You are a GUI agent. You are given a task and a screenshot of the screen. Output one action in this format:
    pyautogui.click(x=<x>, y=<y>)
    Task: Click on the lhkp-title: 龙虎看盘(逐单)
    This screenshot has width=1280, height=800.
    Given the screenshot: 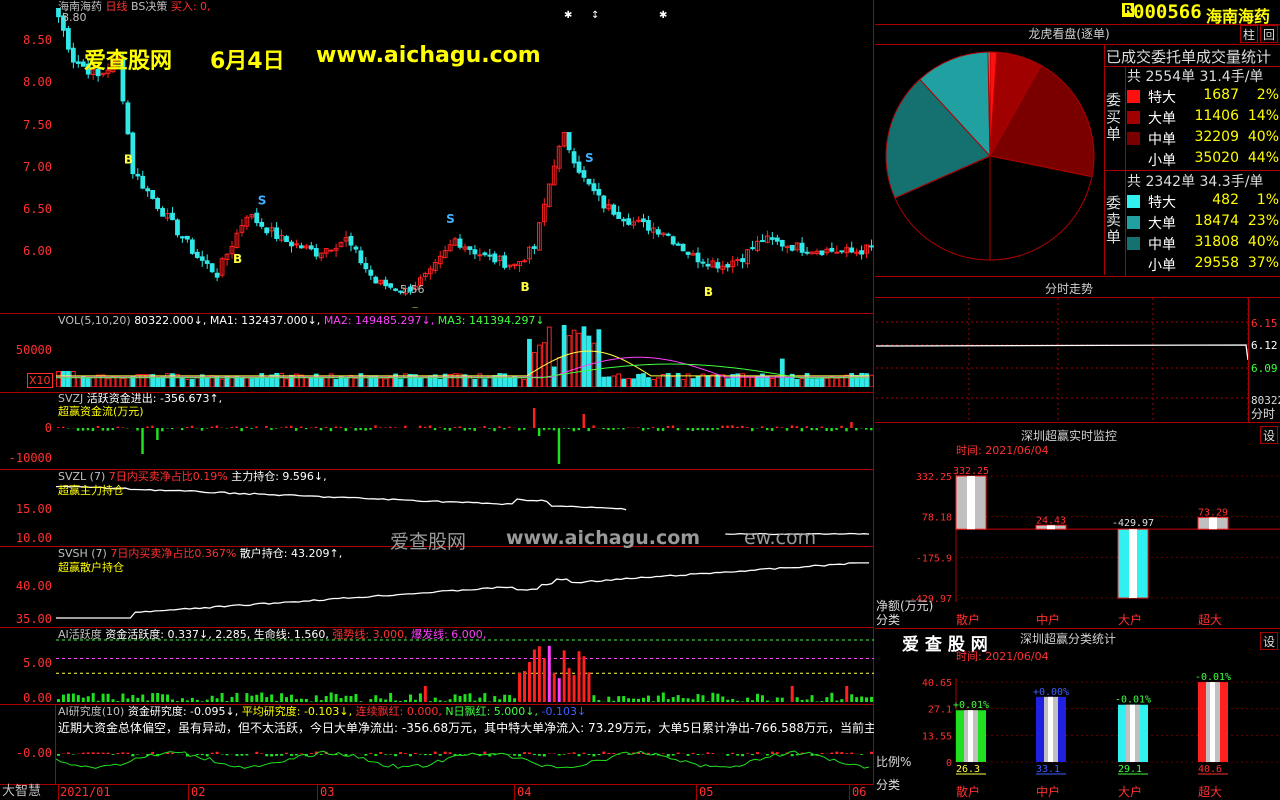 What is the action you would take?
    pyautogui.click(x=1069, y=34)
    